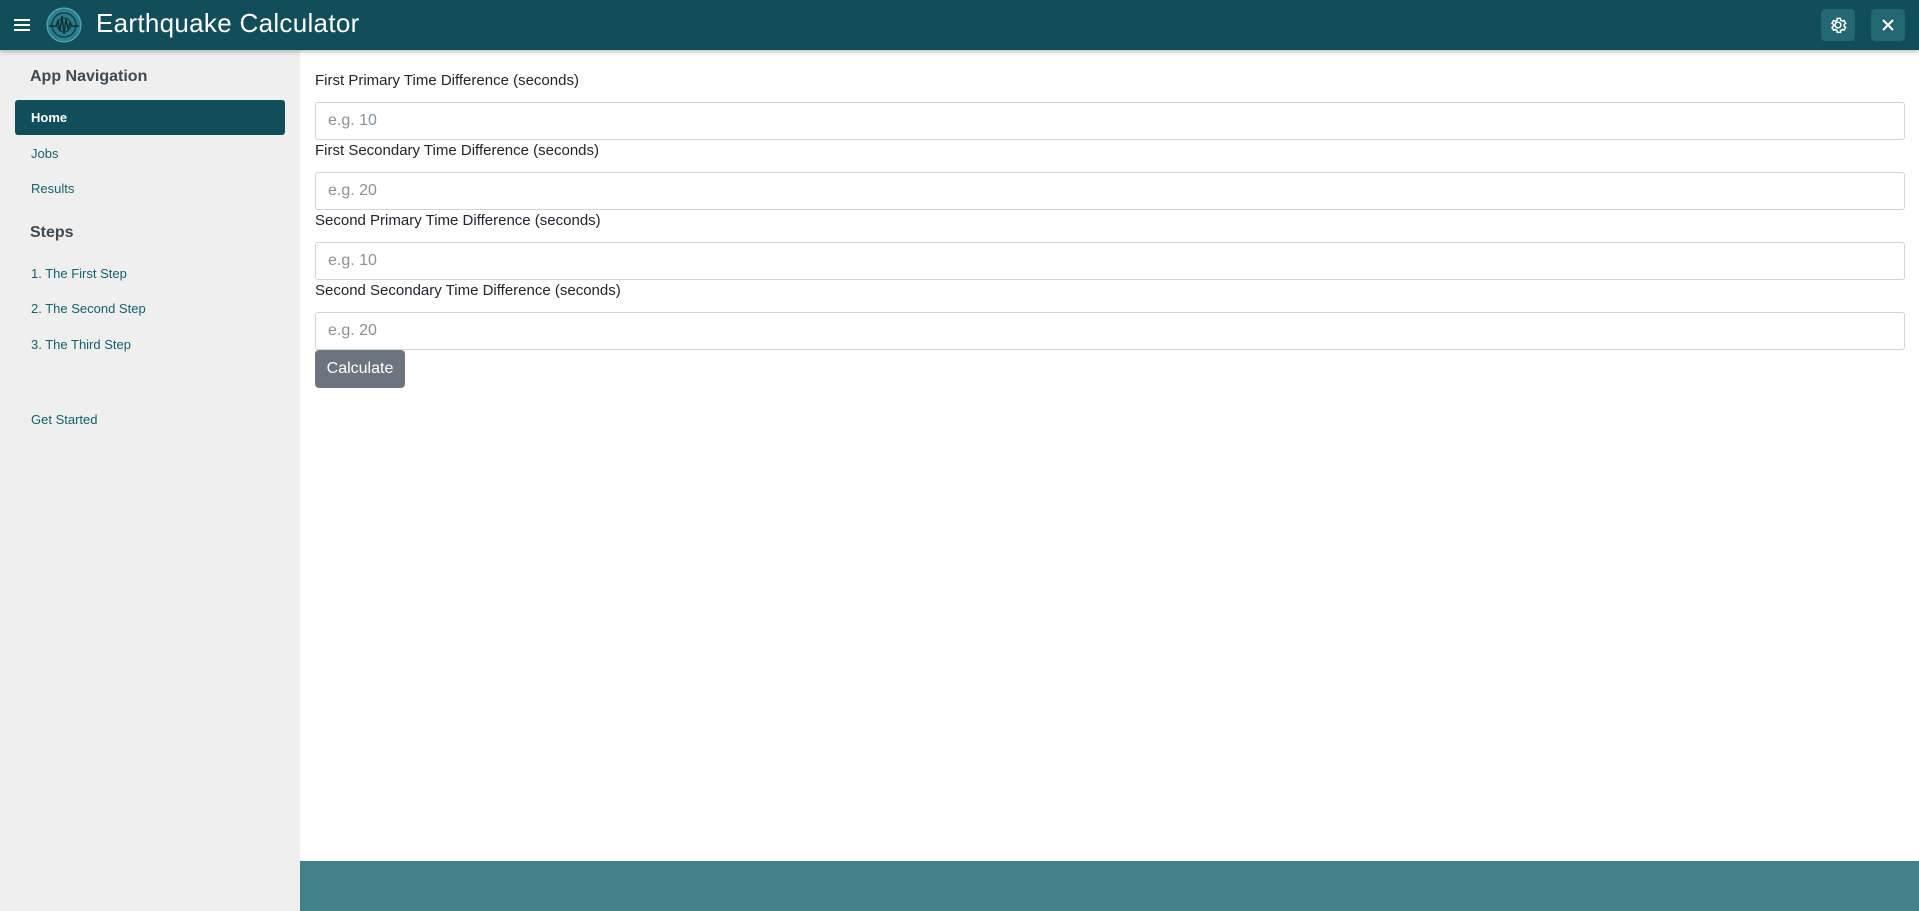 This screenshot has width=1919, height=911. I want to click on settings-button, so click(1838, 25).